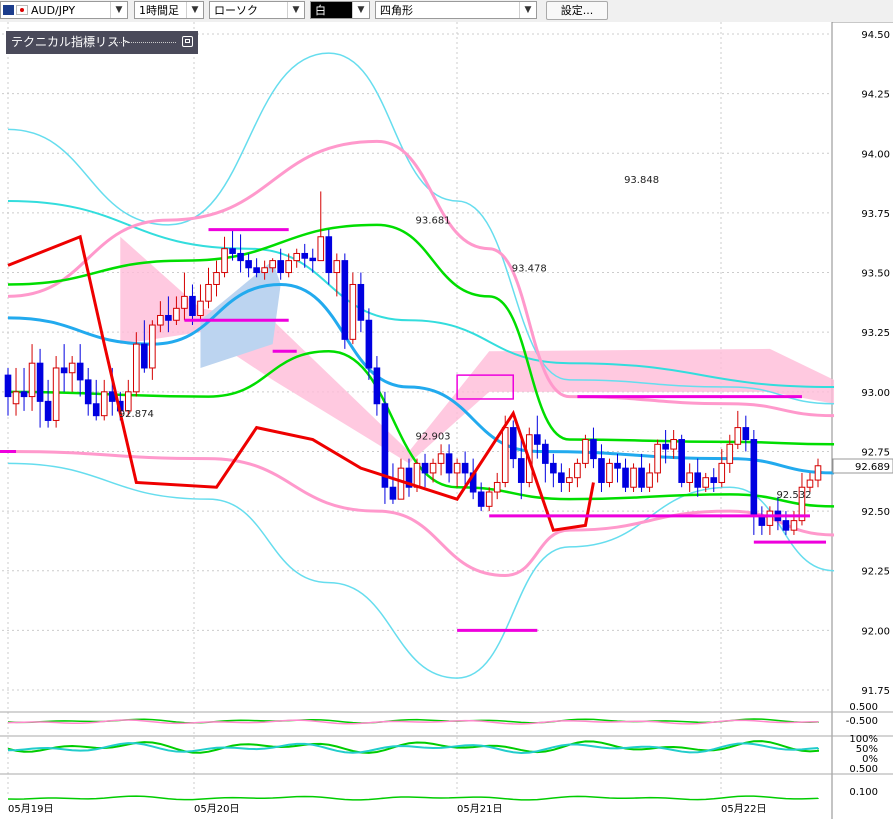 The image size is (893, 819). What do you see at coordinates (862, 721) in the screenshot?
I see `sub-panel-label: -0.500` at bounding box center [862, 721].